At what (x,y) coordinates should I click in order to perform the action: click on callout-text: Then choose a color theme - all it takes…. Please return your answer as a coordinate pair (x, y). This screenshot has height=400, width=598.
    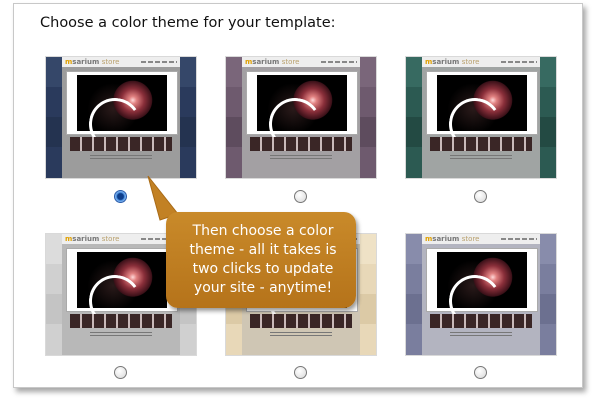
    Looking at the image, I should click on (263, 259).